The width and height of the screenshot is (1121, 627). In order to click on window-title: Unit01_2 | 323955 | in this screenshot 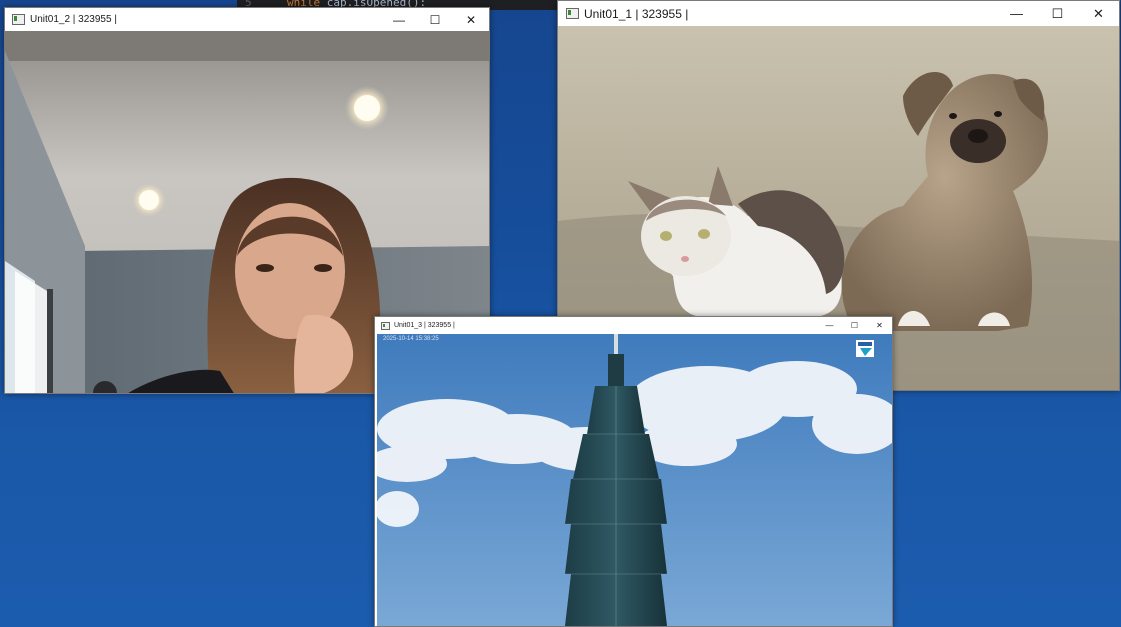, I will do `click(73, 19)`.